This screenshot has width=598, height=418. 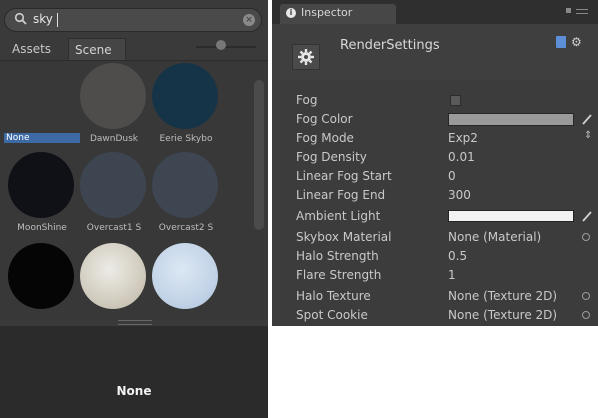 I want to click on linear-fog-start-field: 0, so click(x=452, y=176).